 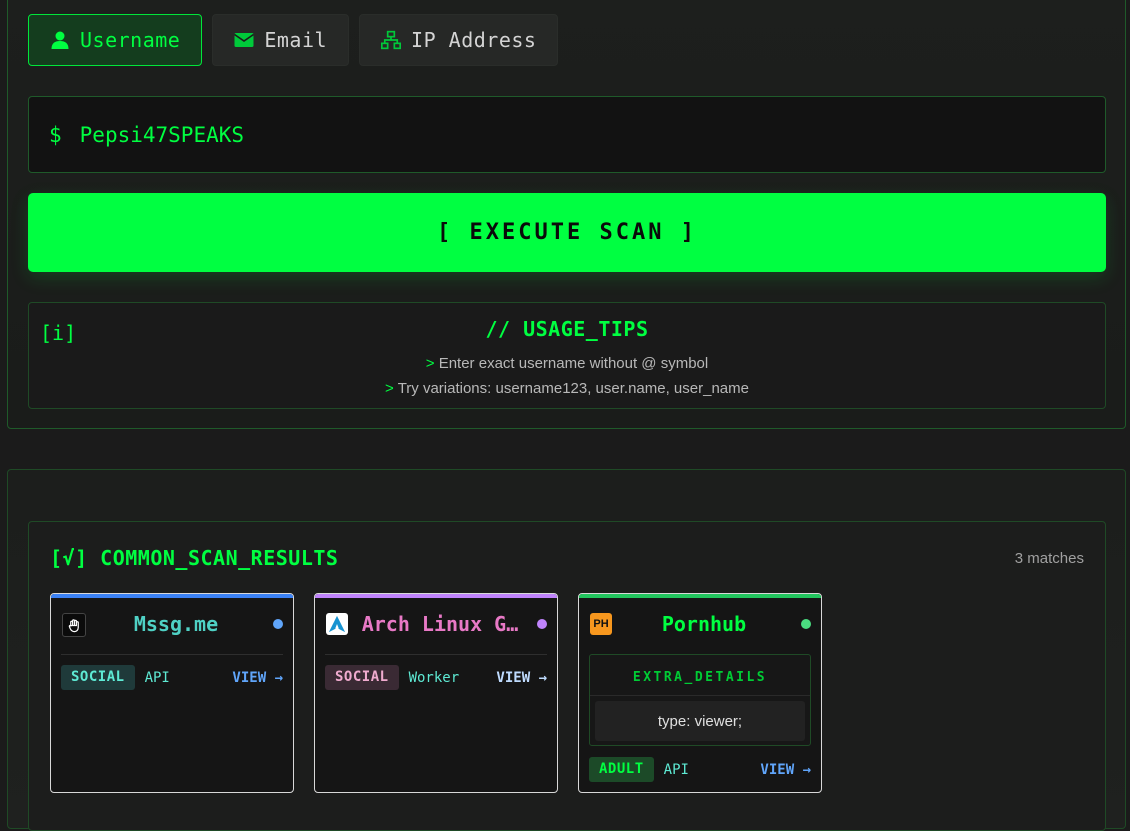 I want to click on execute-scan-button: [ EXECUTE SCAN ], so click(x=567, y=232).